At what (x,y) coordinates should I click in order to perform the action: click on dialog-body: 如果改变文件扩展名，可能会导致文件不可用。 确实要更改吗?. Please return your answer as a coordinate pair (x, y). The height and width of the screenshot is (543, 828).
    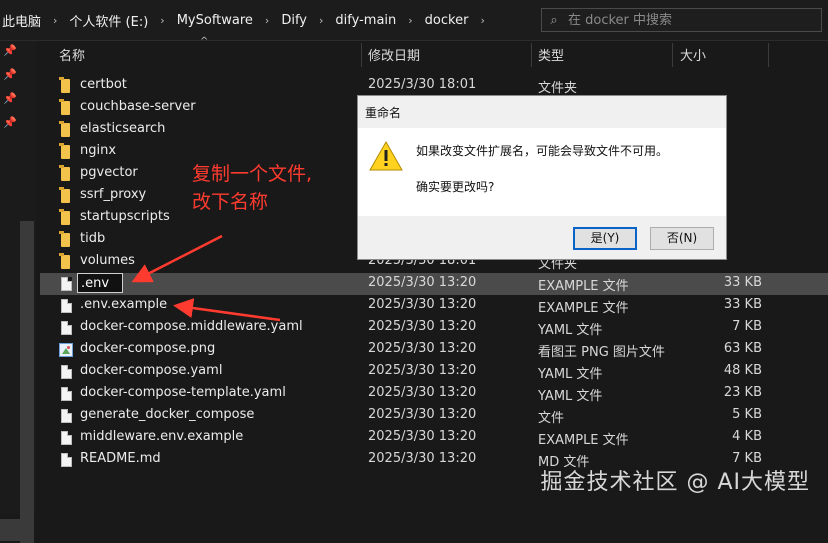
    Looking at the image, I should click on (542, 172).